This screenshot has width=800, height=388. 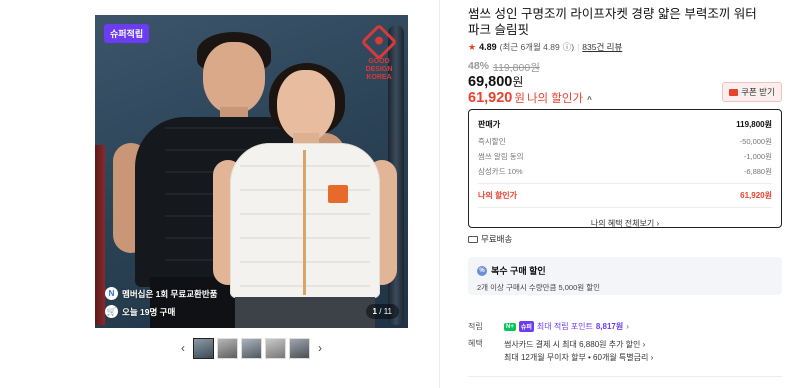 What do you see at coordinates (234, 78) in the screenshot?
I see `model-male-head` at bounding box center [234, 78].